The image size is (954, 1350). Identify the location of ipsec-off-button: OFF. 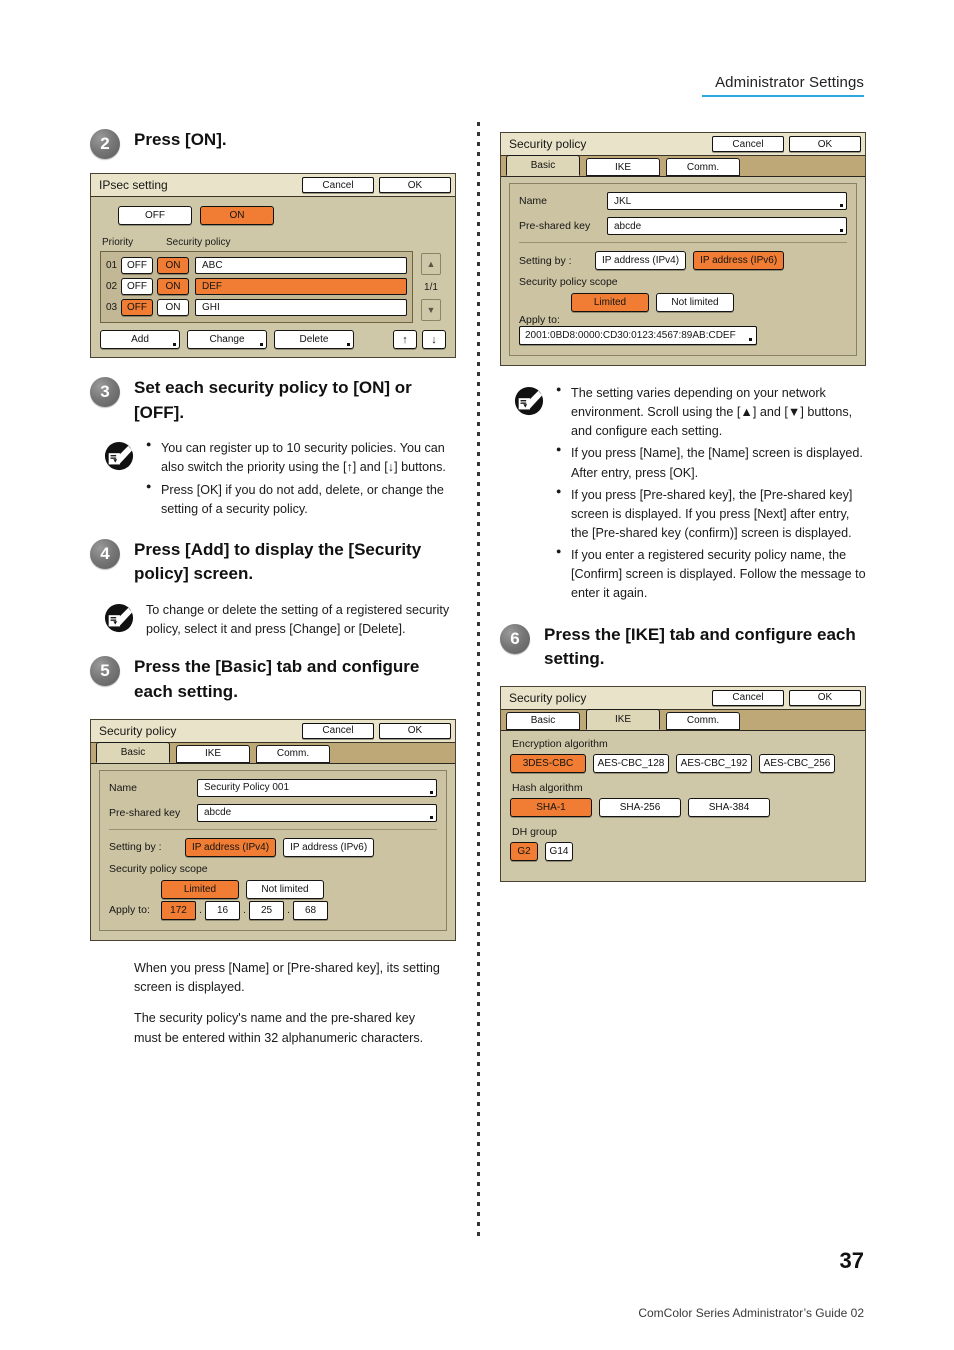
(155, 215).